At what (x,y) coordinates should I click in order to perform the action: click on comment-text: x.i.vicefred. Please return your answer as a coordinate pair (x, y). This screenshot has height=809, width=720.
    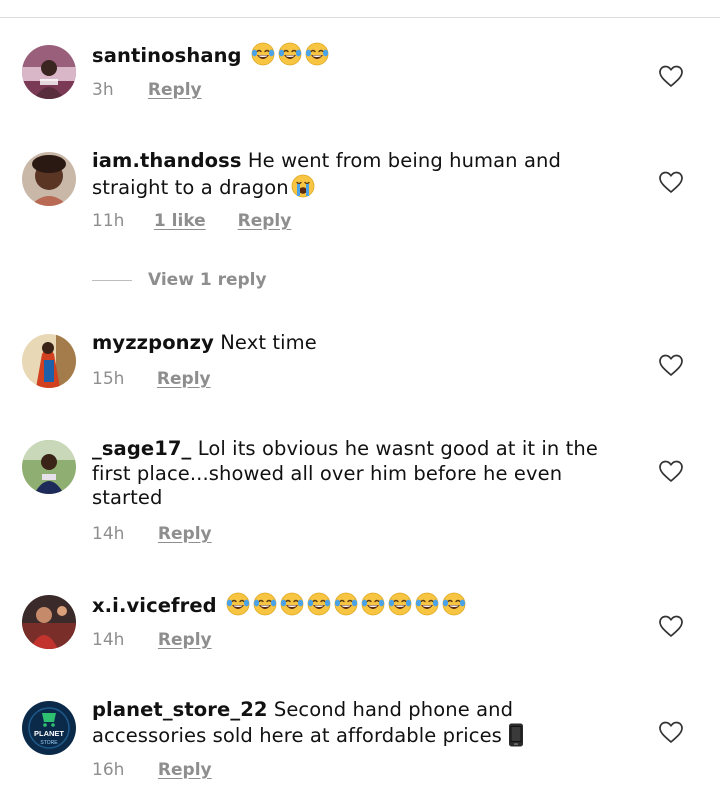
    Looking at the image, I should click on (362, 605).